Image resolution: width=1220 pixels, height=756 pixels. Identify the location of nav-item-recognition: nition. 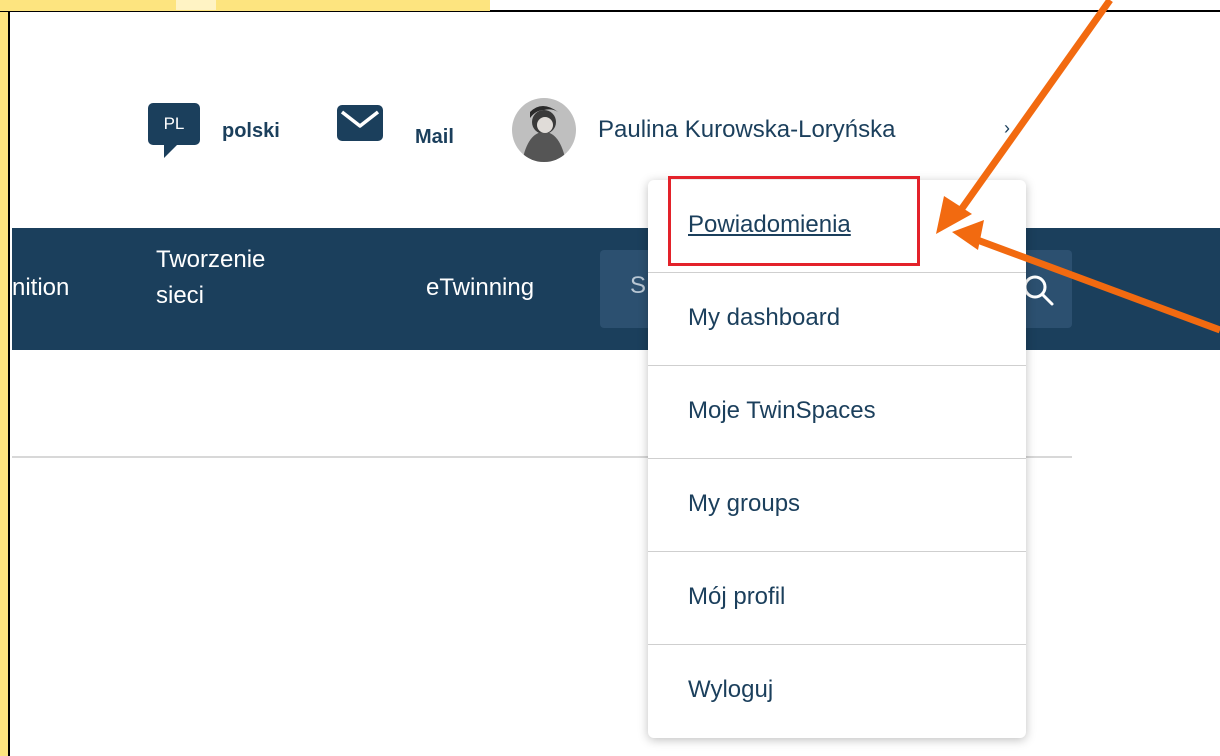
(40, 288).